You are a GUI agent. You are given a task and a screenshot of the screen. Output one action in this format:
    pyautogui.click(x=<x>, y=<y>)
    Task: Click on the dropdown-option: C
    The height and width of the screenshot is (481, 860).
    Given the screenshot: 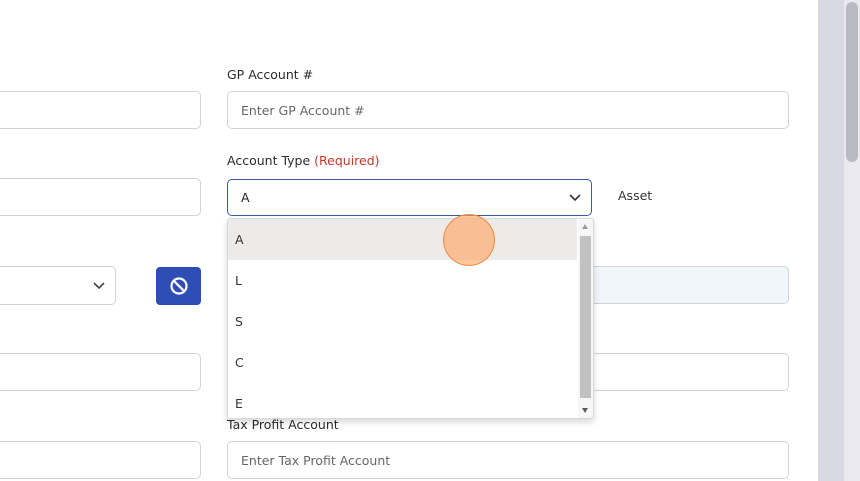 What is the action you would take?
    pyautogui.click(x=402, y=362)
    